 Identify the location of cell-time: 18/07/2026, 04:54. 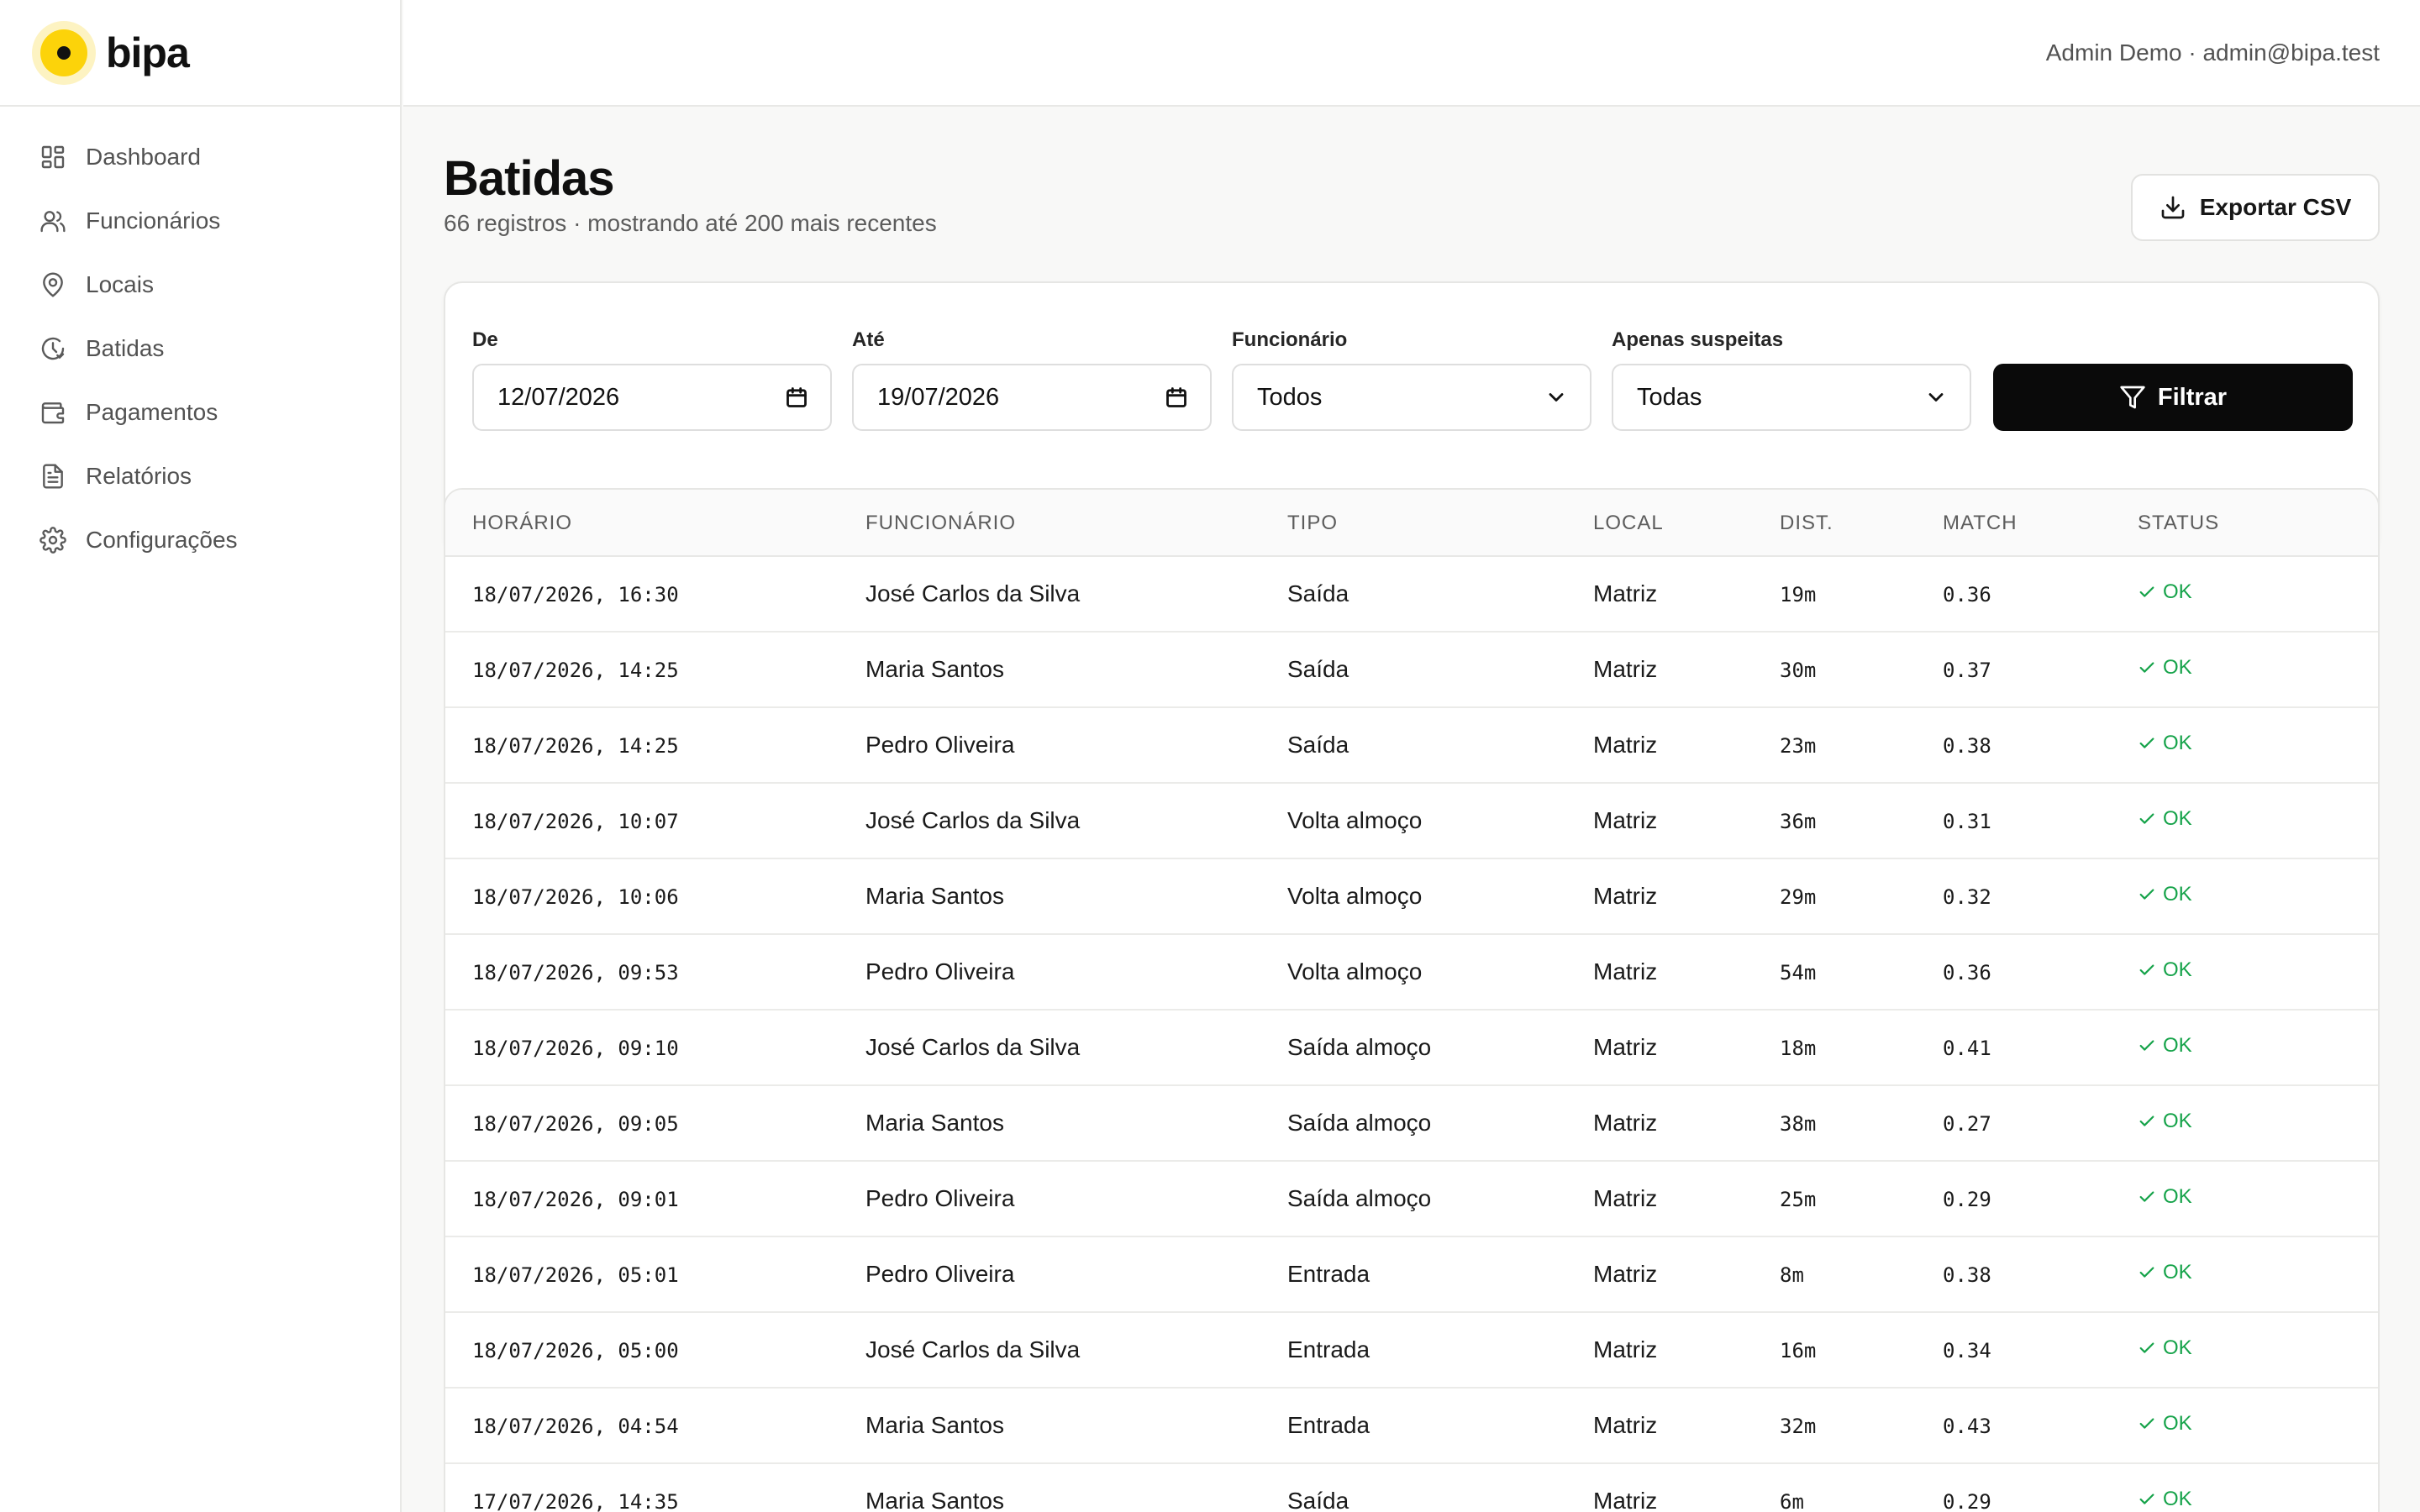
(575, 1426).